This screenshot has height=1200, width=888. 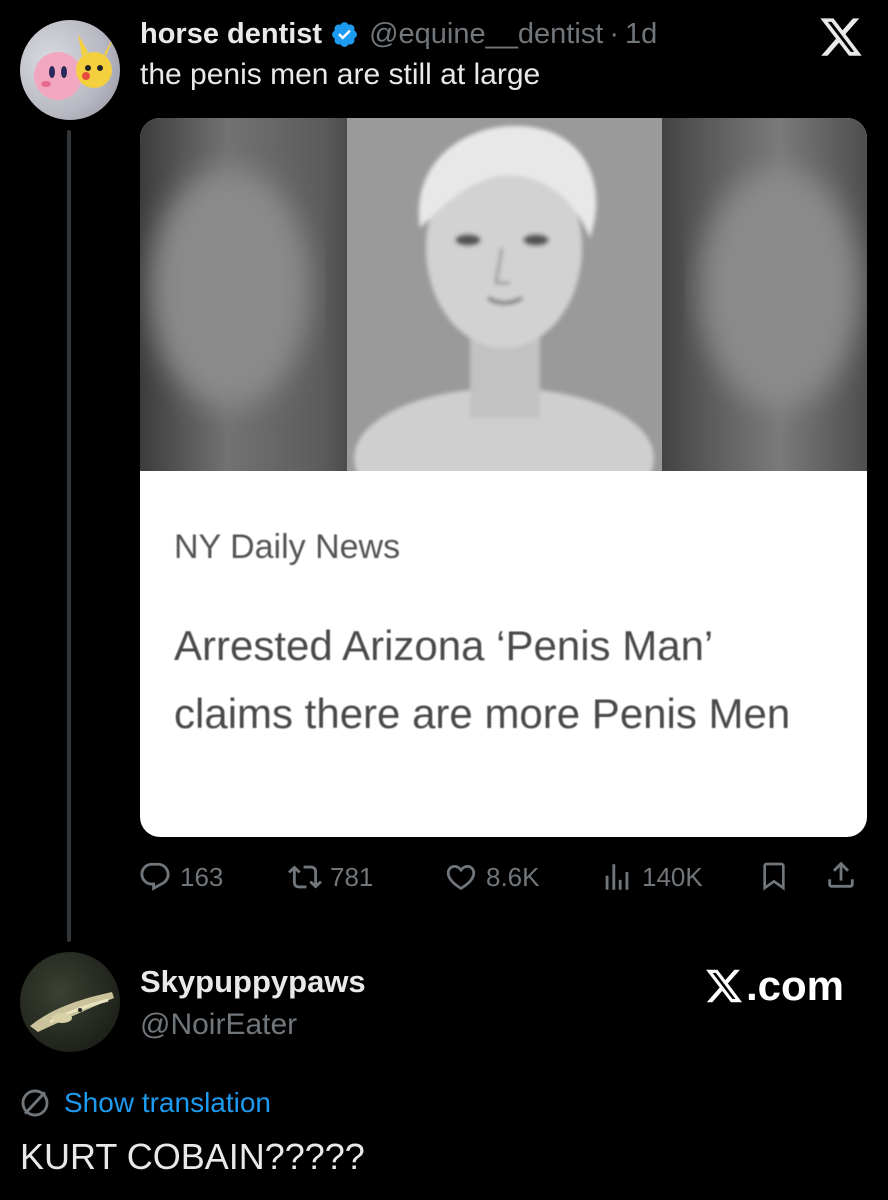 I want to click on views-icon, so click(x=617, y=877).